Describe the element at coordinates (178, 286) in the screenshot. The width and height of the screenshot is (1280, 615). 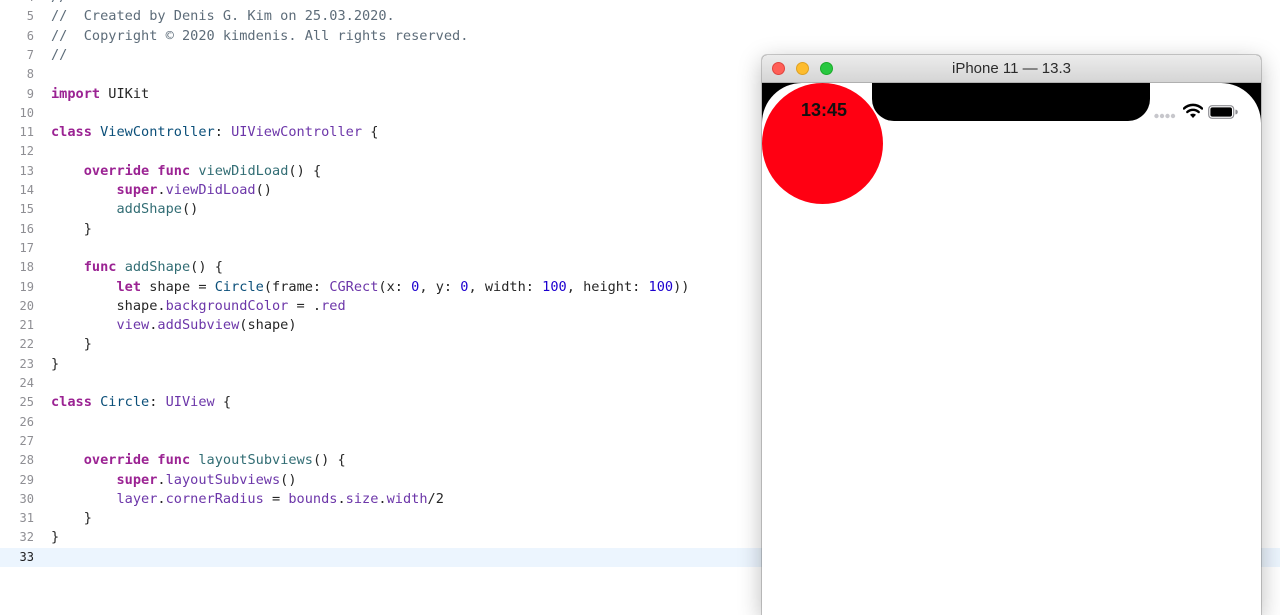
I see `code-token: shape =` at that location.